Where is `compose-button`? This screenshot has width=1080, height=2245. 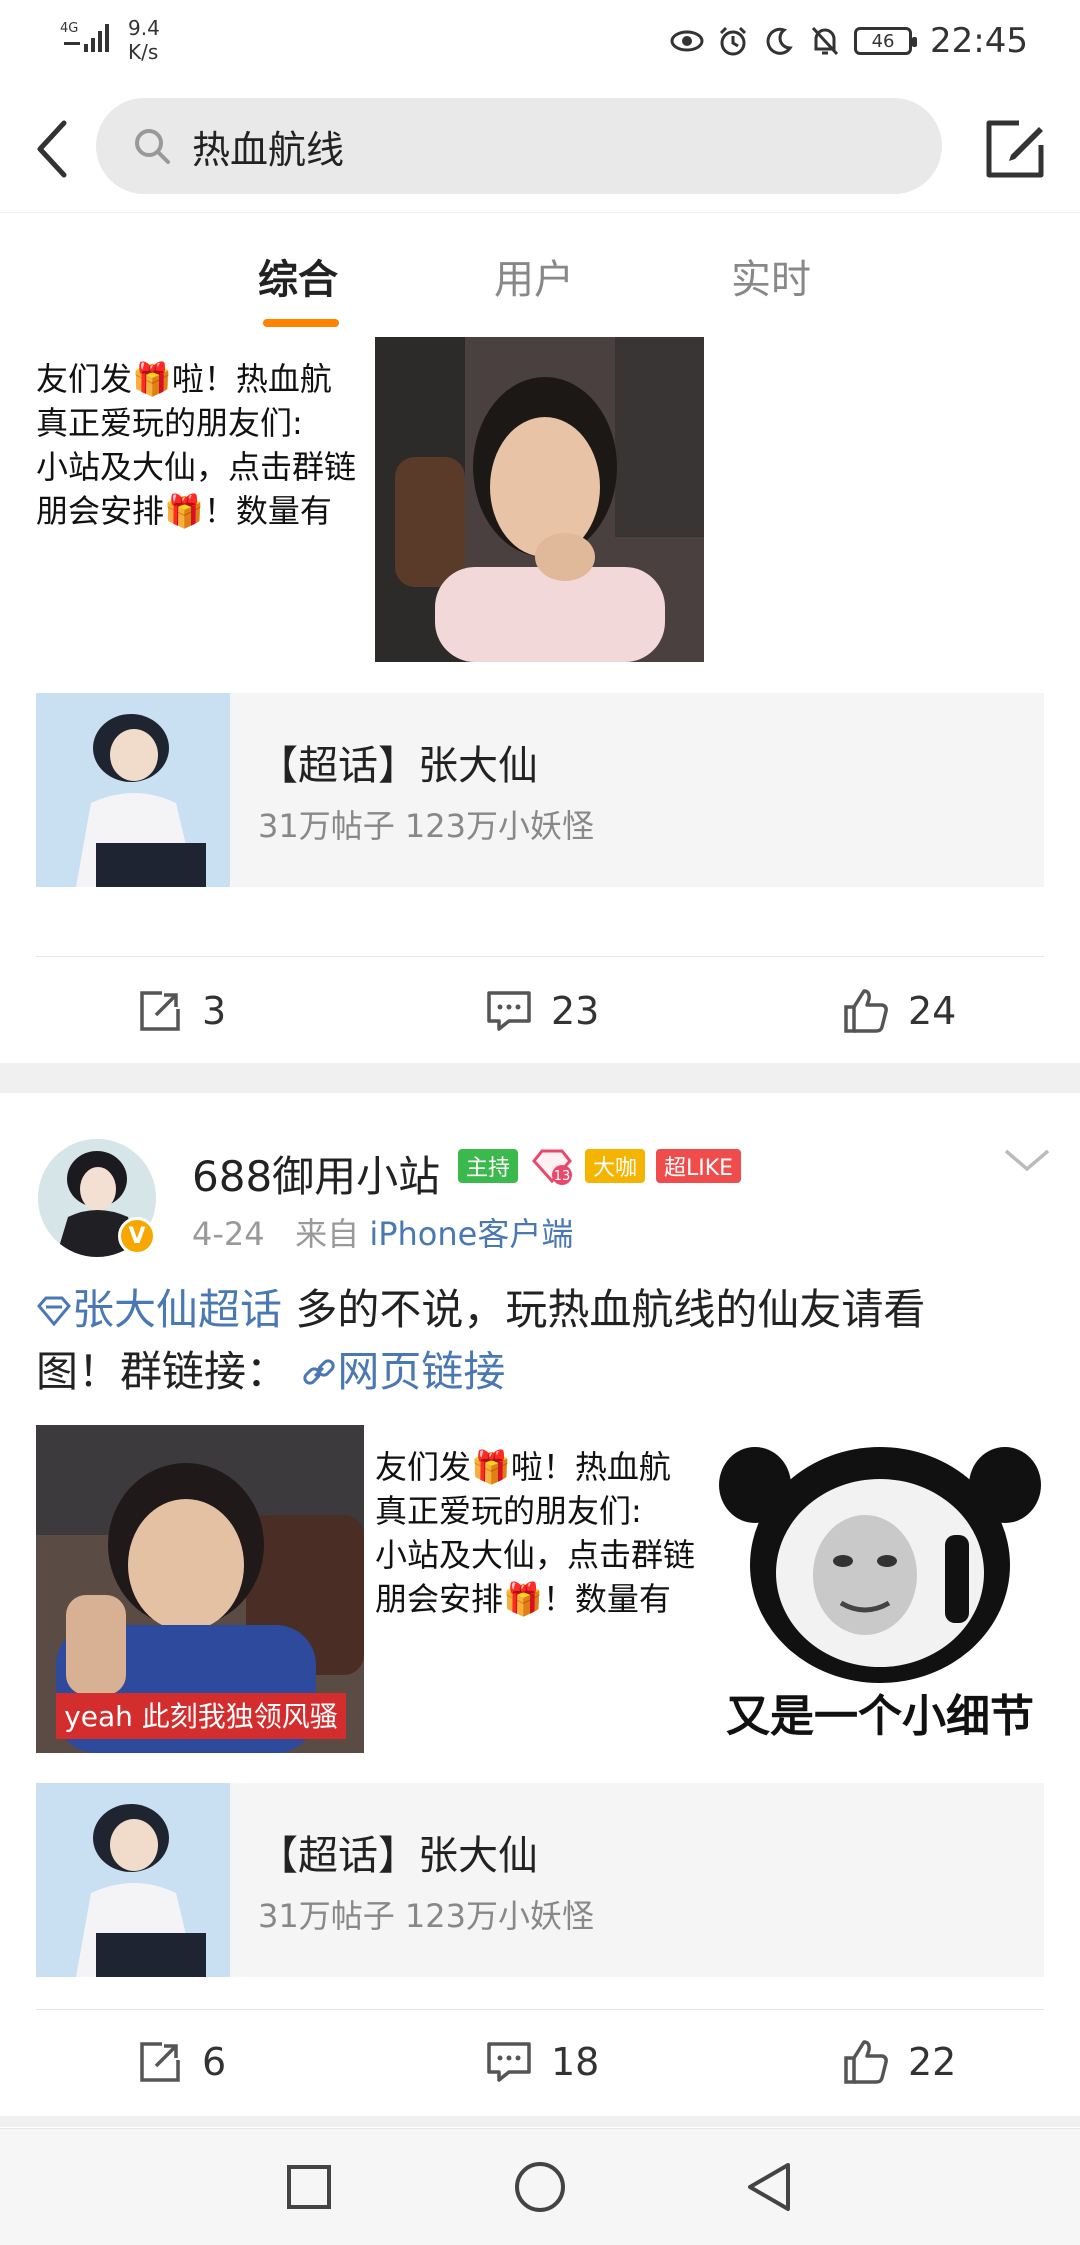 compose-button is located at coordinates (1016, 148).